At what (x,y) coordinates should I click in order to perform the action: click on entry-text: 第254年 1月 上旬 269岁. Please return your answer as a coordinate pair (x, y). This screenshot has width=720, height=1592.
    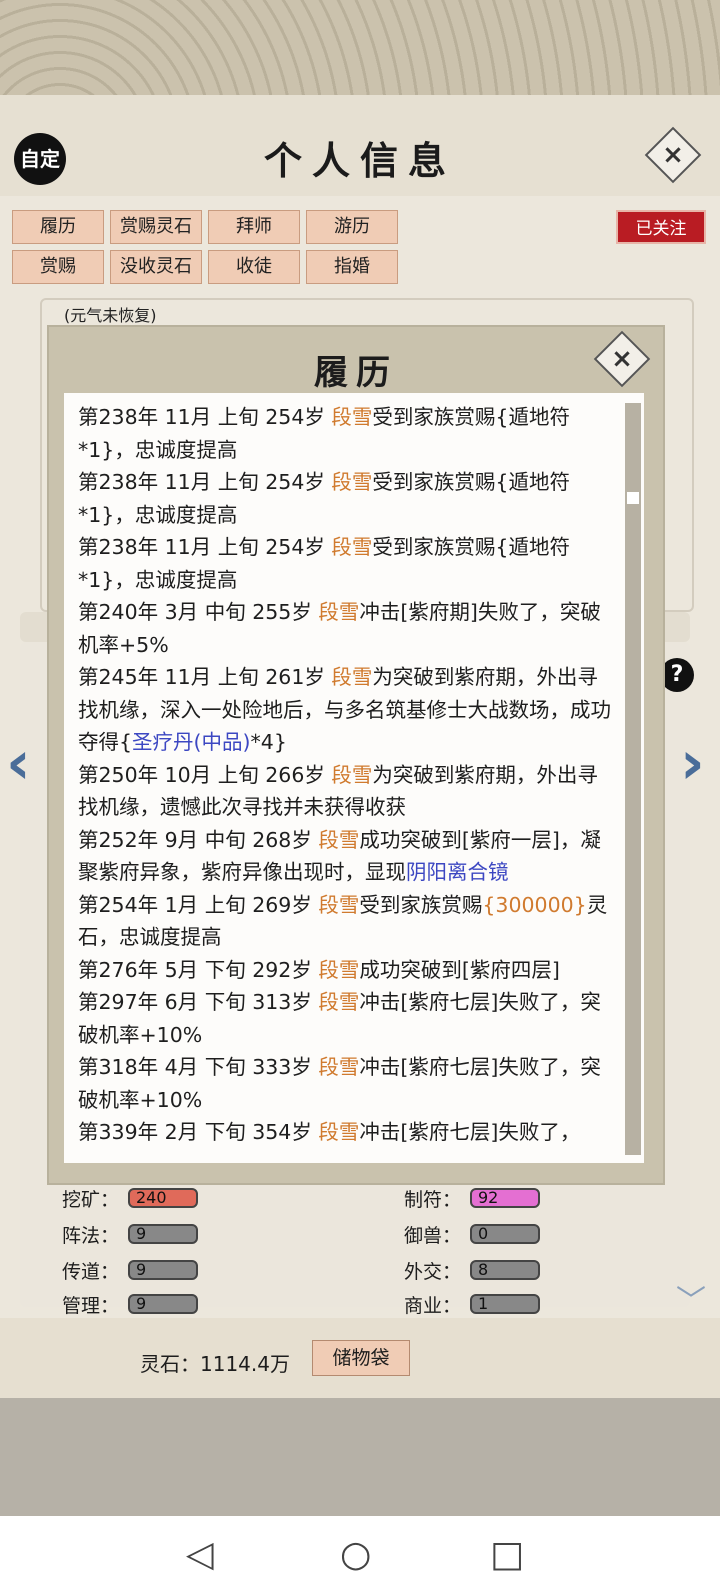
    Looking at the image, I should click on (198, 904).